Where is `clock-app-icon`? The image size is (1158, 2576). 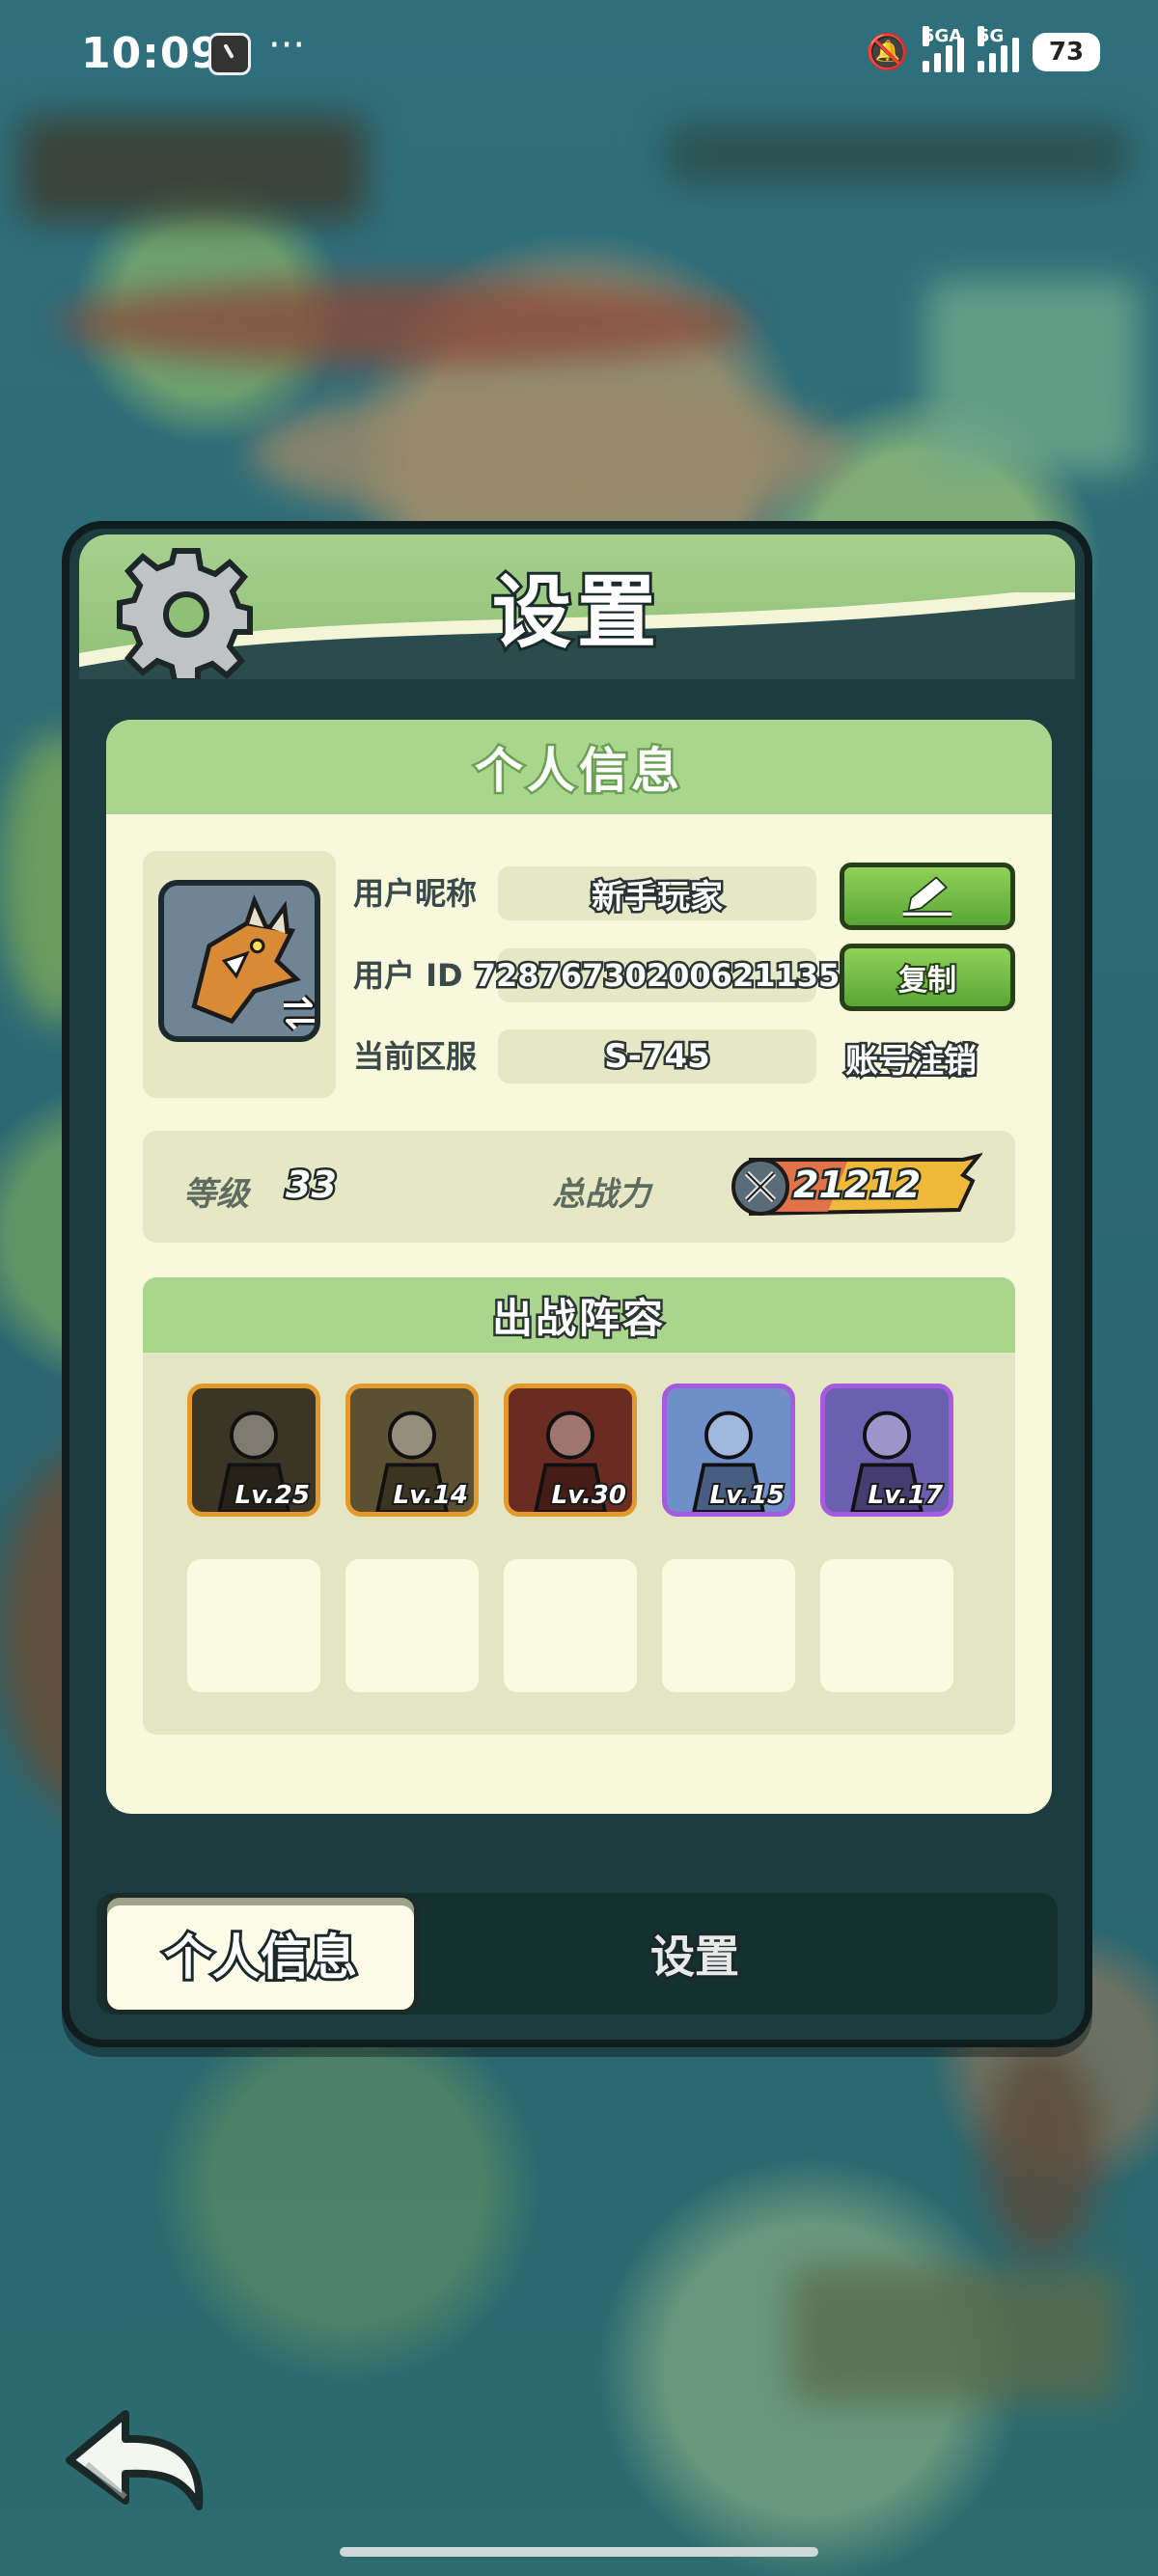 clock-app-icon is located at coordinates (229, 54).